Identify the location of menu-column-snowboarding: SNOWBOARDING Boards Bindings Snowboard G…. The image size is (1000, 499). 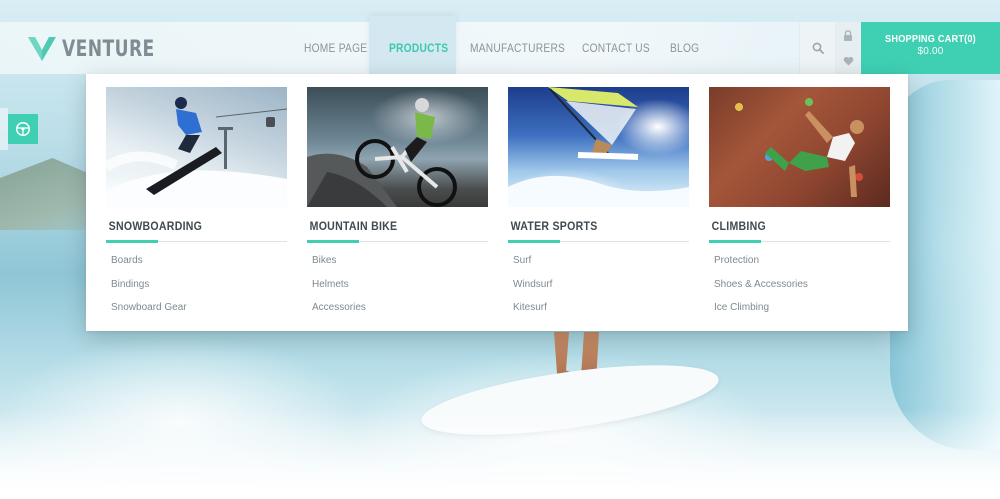
(196, 205).